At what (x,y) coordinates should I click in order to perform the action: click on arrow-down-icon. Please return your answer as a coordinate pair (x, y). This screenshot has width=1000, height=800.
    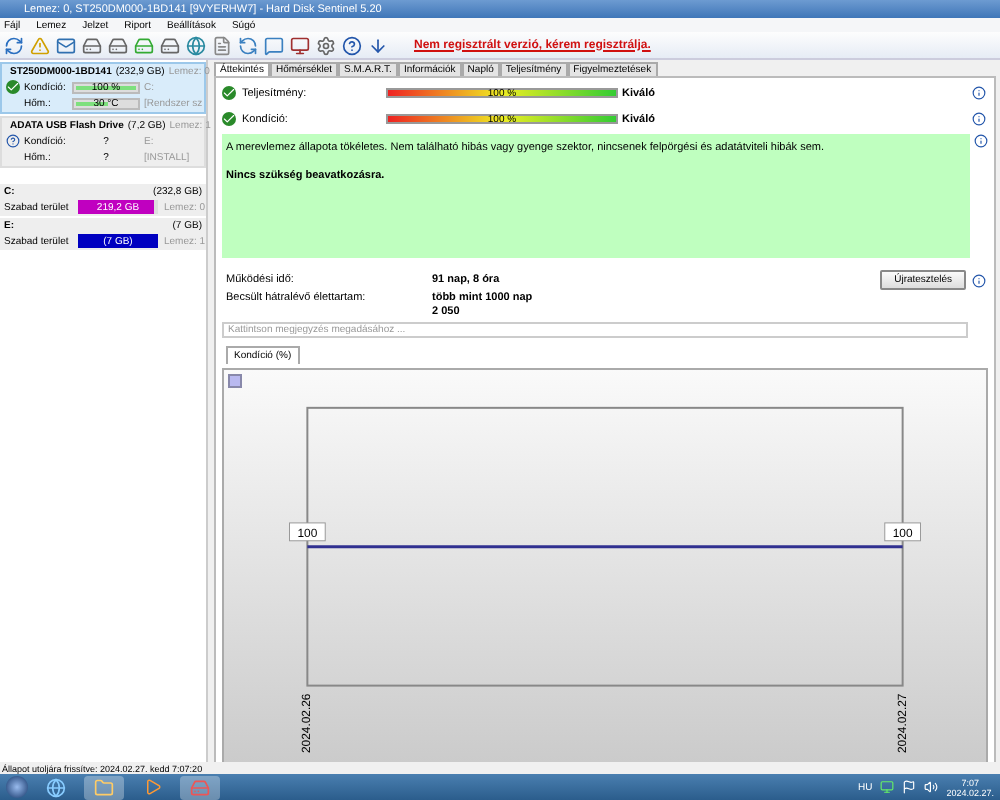
    Looking at the image, I should click on (378, 45).